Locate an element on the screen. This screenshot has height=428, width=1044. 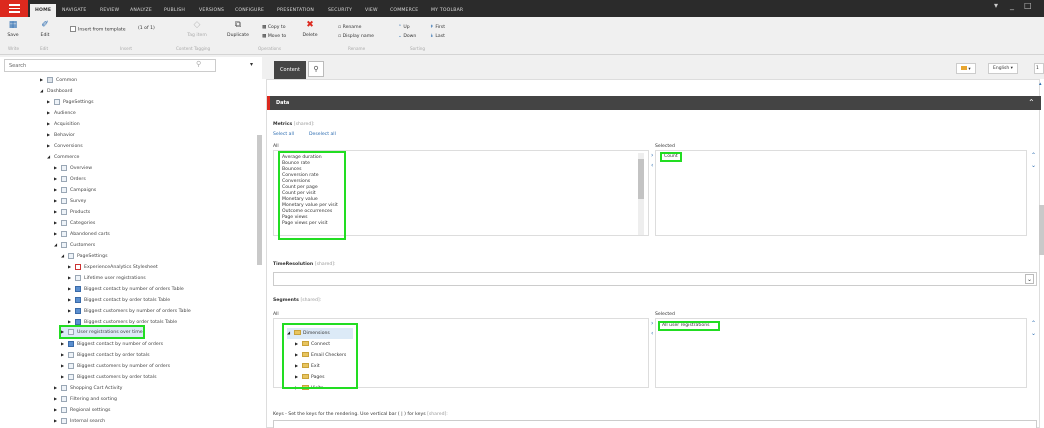
delete-button: ✖ Delete is located at coordinates (310, 29).